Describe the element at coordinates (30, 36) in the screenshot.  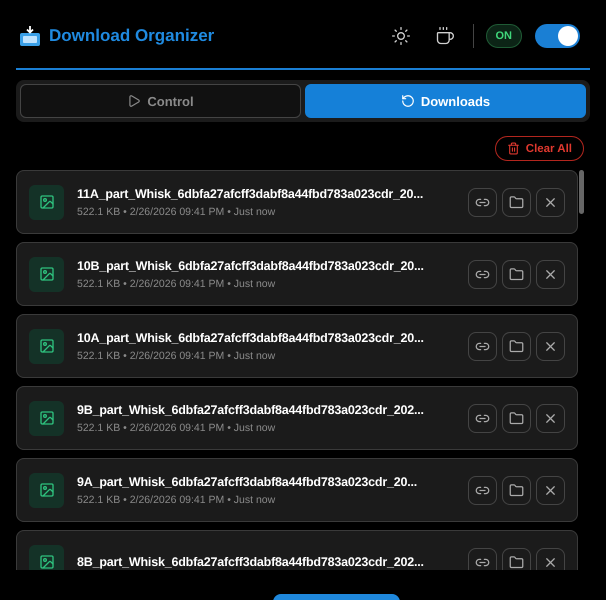
I see `download-box-icon` at that location.